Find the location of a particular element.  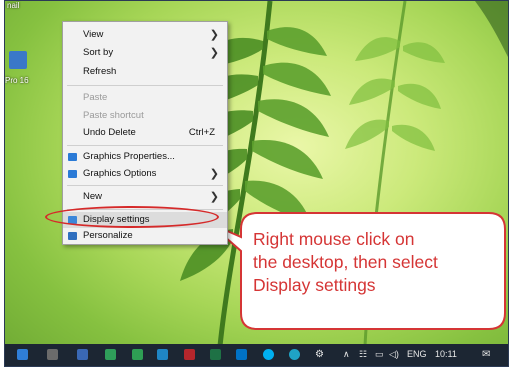

language-indicator: ENG is located at coordinates (417, 354).